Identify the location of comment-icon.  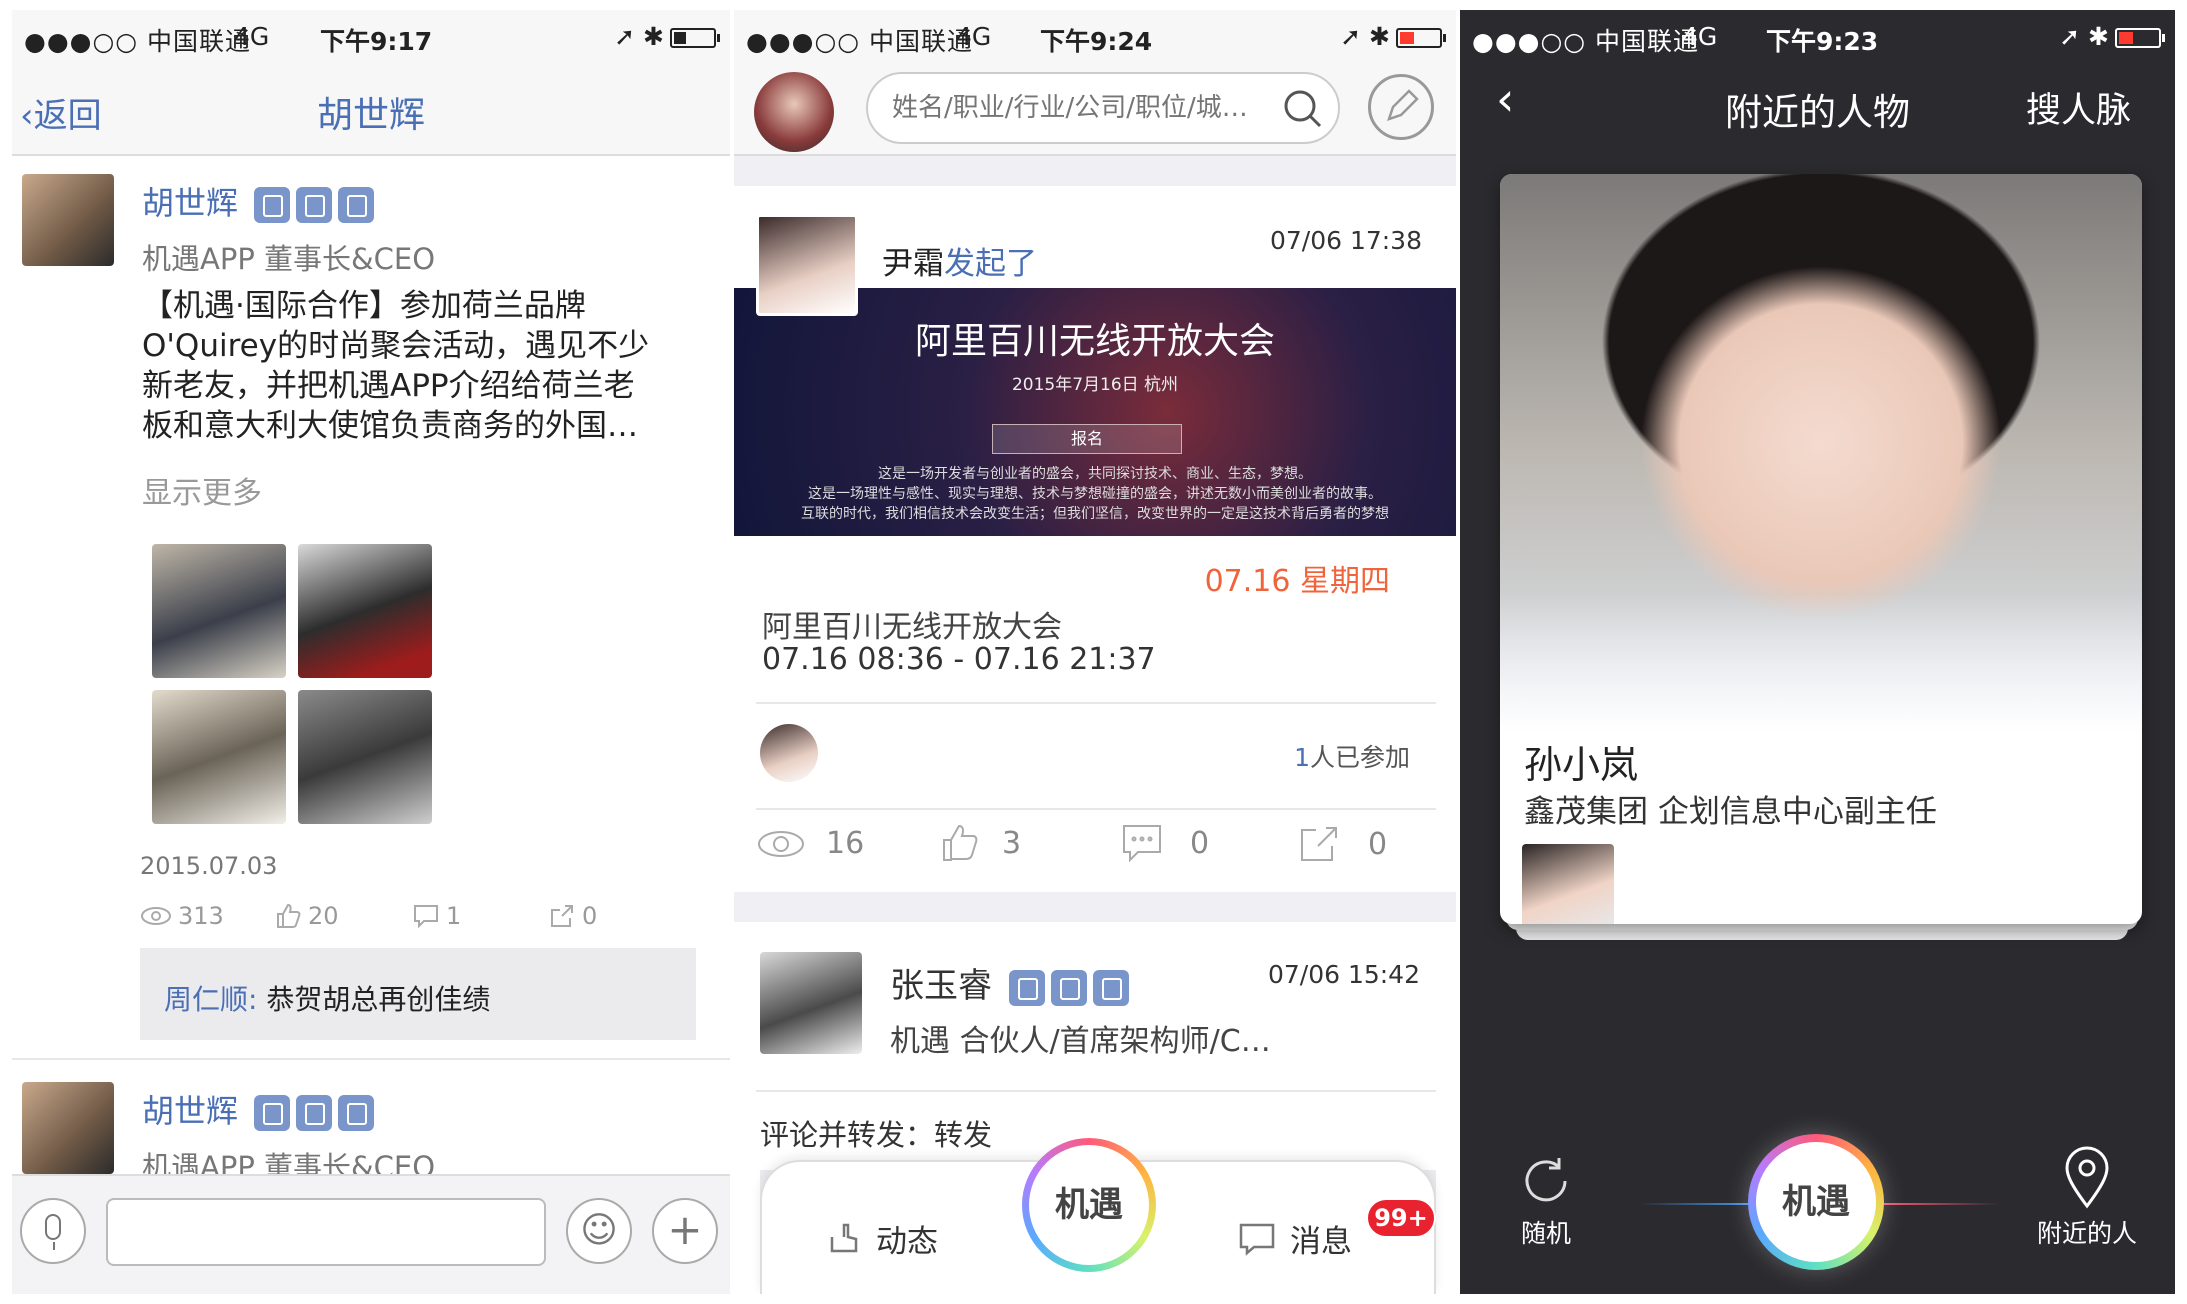
(426, 917).